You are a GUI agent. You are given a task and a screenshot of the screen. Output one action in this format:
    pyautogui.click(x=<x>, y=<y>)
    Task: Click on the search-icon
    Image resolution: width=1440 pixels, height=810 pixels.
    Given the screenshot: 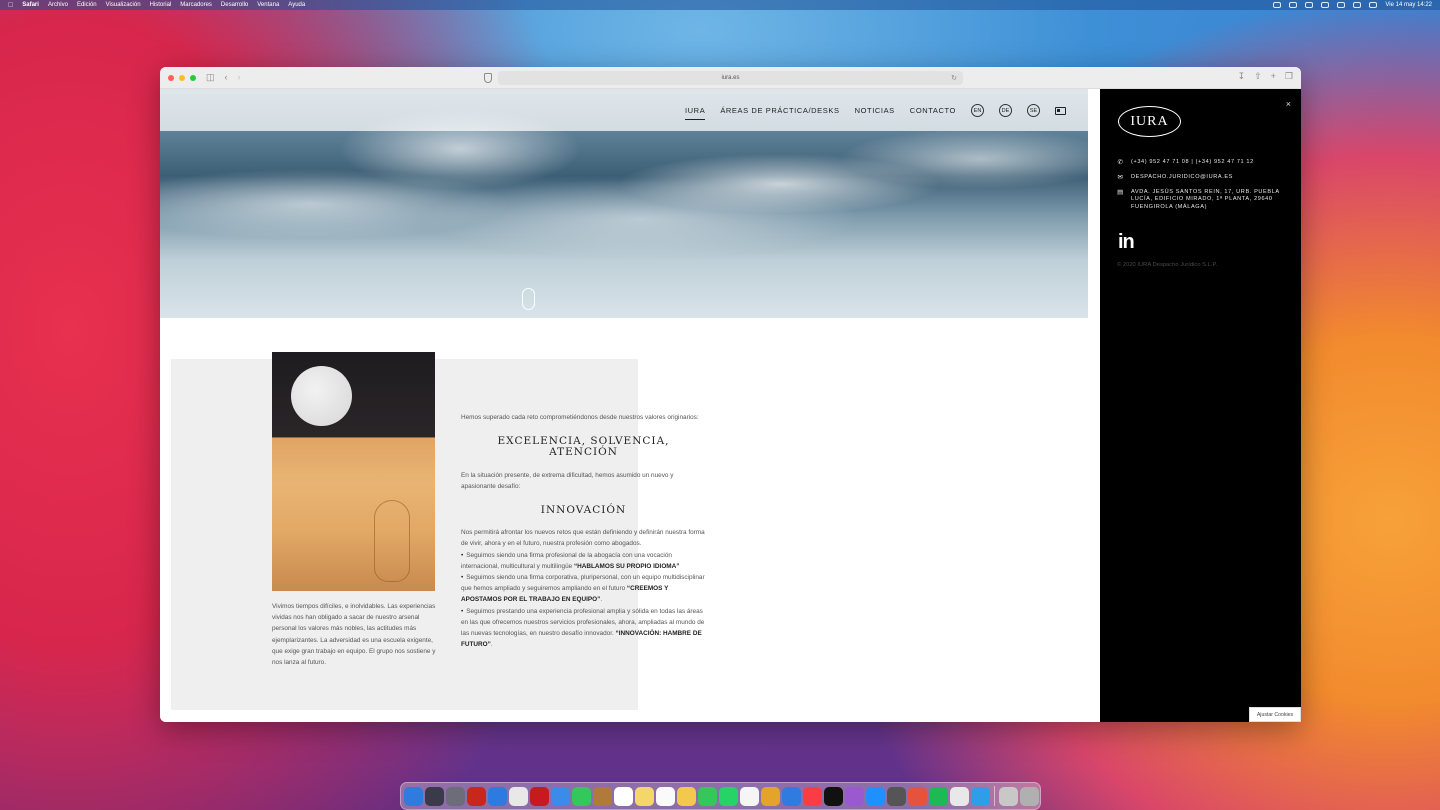 What is the action you would take?
    pyautogui.click(x=1357, y=5)
    